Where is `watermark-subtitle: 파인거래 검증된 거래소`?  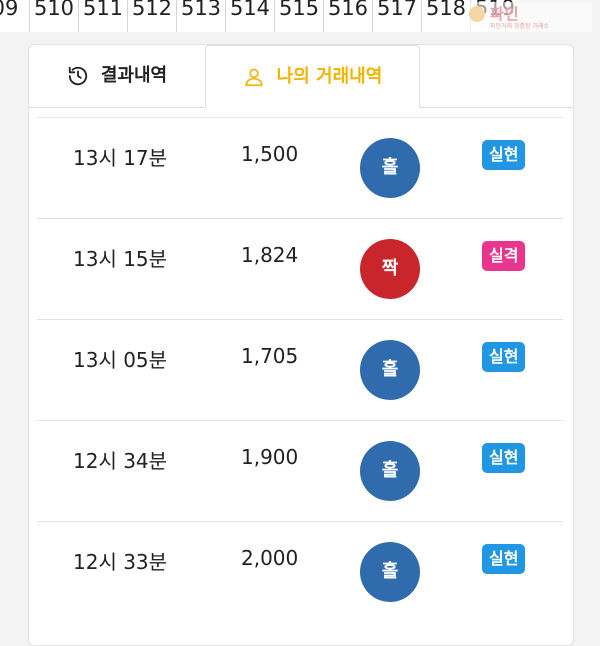
watermark-subtitle: 파인거래 검증된 거래소 is located at coordinates (520, 26).